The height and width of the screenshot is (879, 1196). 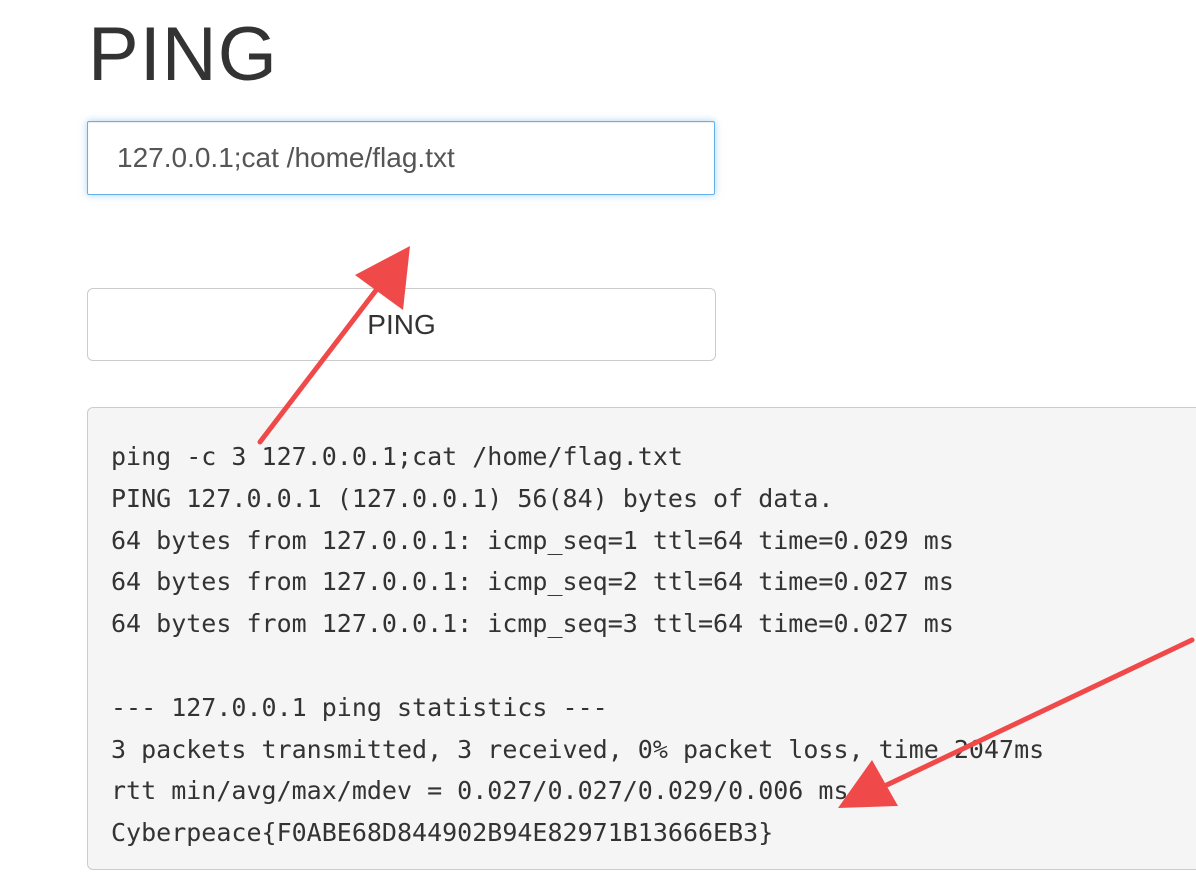 I want to click on ping-button: PING, so click(x=401, y=324).